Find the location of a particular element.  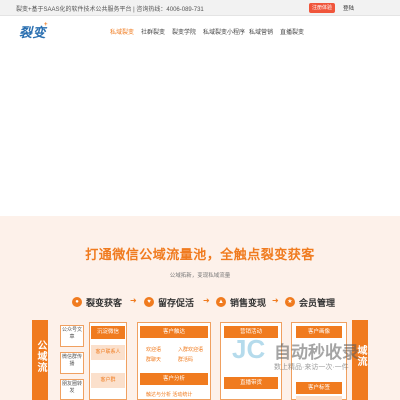

step-convert: ▲ 销售变现 is located at coordinates (241, 302).